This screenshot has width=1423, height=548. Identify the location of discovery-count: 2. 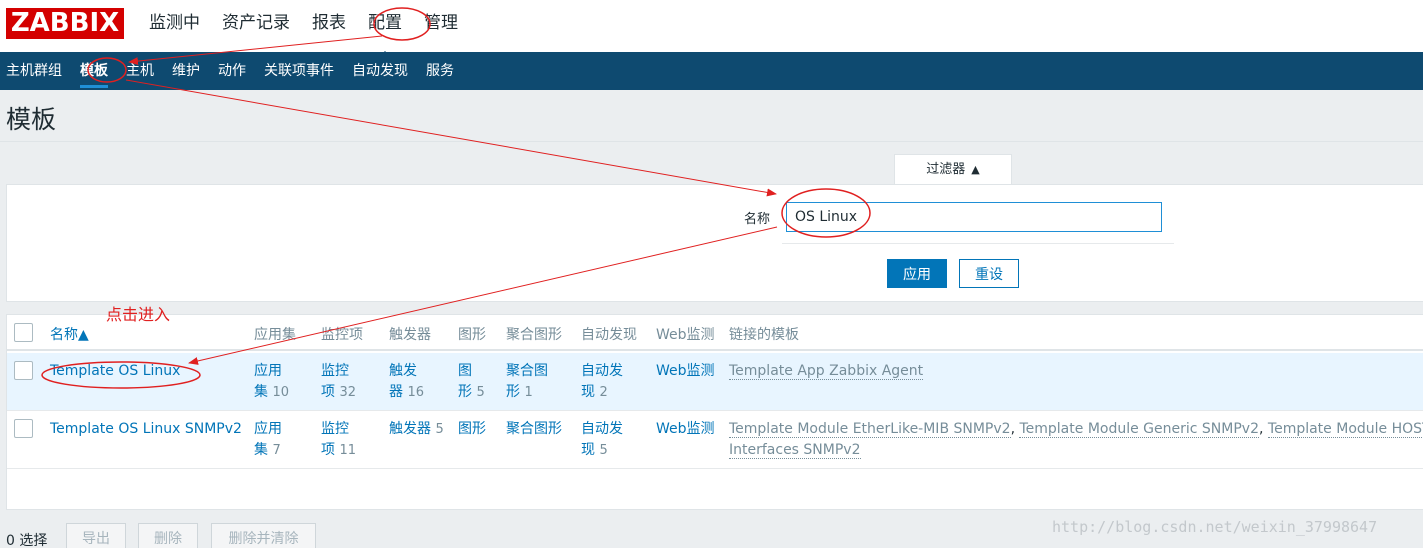
(603, 392).